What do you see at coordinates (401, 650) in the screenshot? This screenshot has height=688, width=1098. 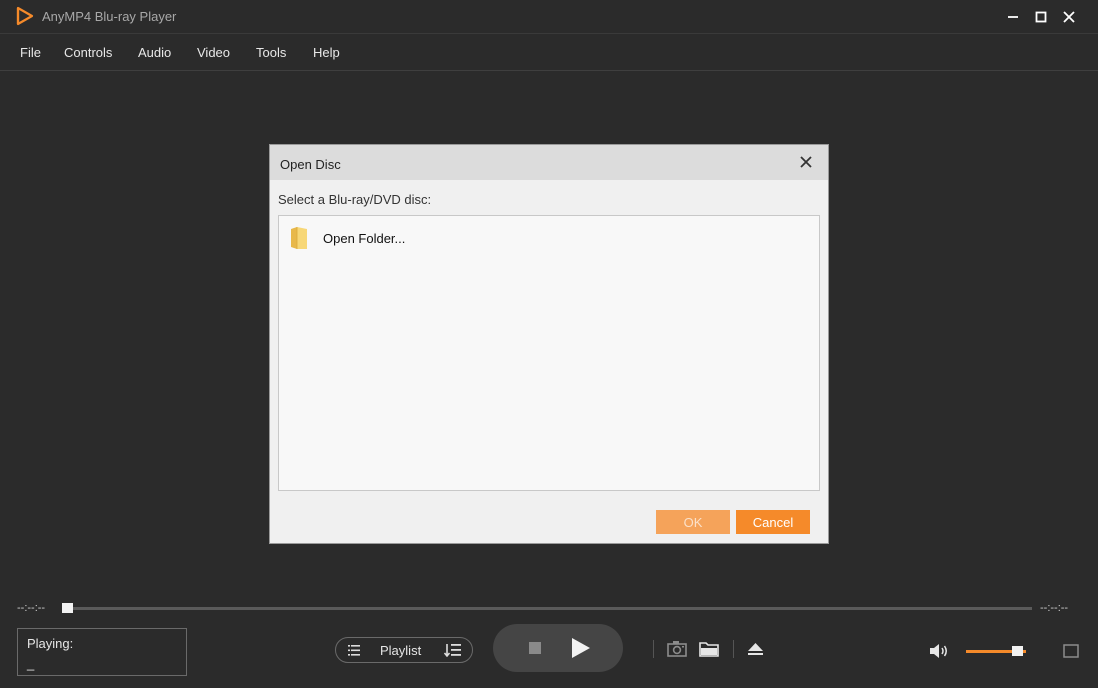 I see `playlist-label: Playlist` at bounding box center [401, 650].